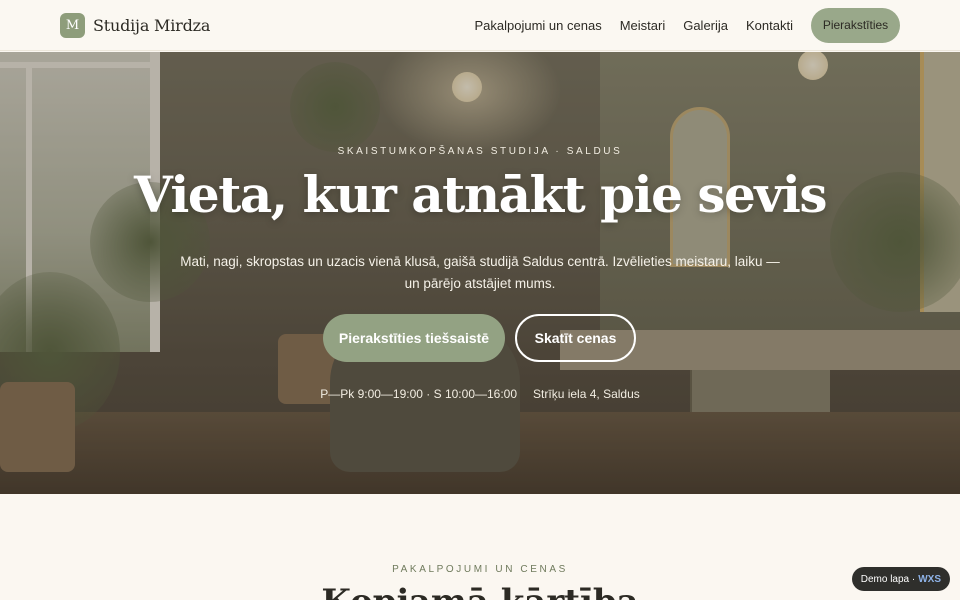  I want to click on header-book-button: Pierakstīties, so click(855, 25).